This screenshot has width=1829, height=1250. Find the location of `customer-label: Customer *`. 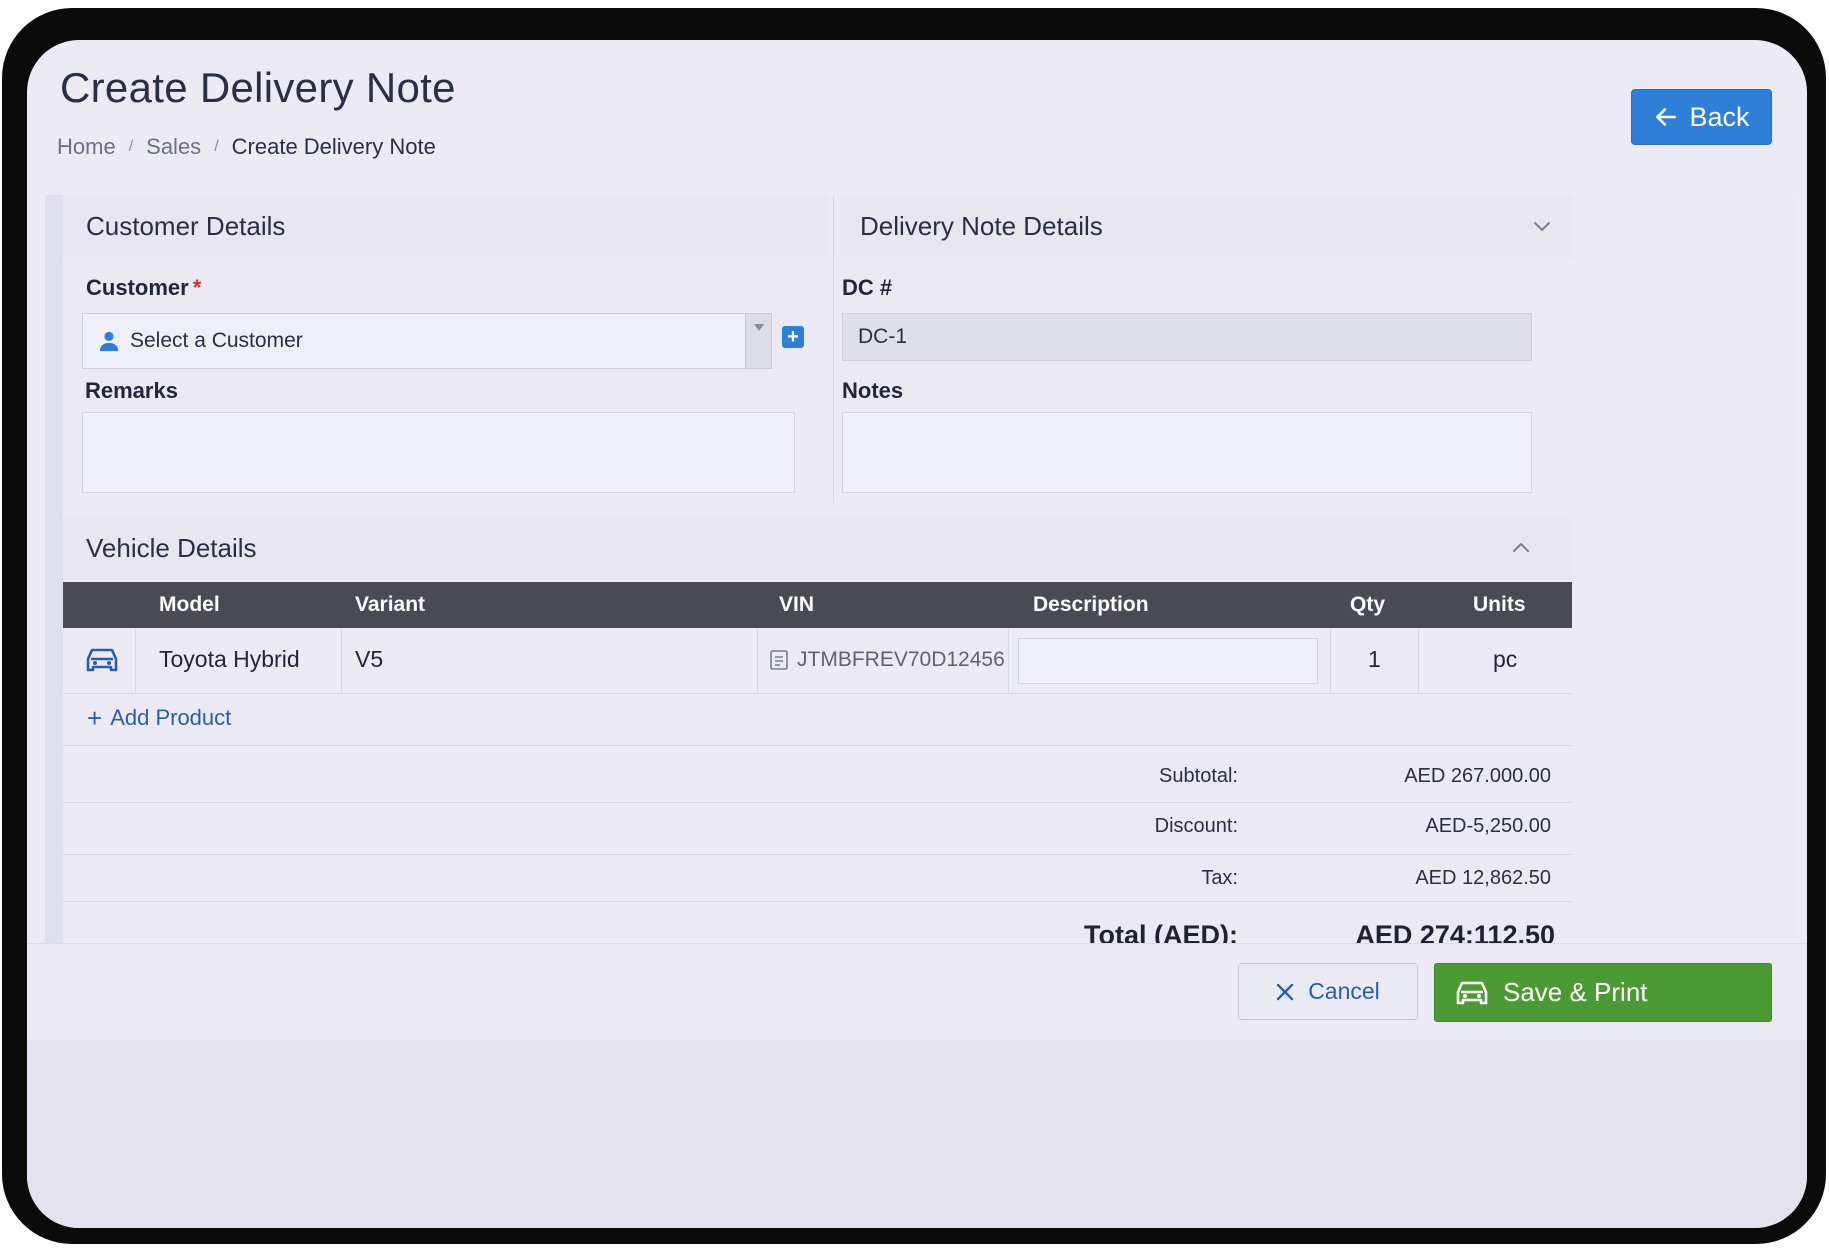

customer-label: Customer * is located at coordinates (143, 288).